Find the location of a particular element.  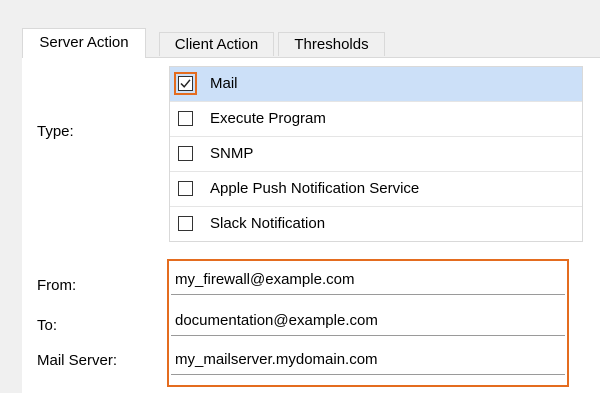

mail-server-label: Mail Server: is located at coordinates (77, 360).